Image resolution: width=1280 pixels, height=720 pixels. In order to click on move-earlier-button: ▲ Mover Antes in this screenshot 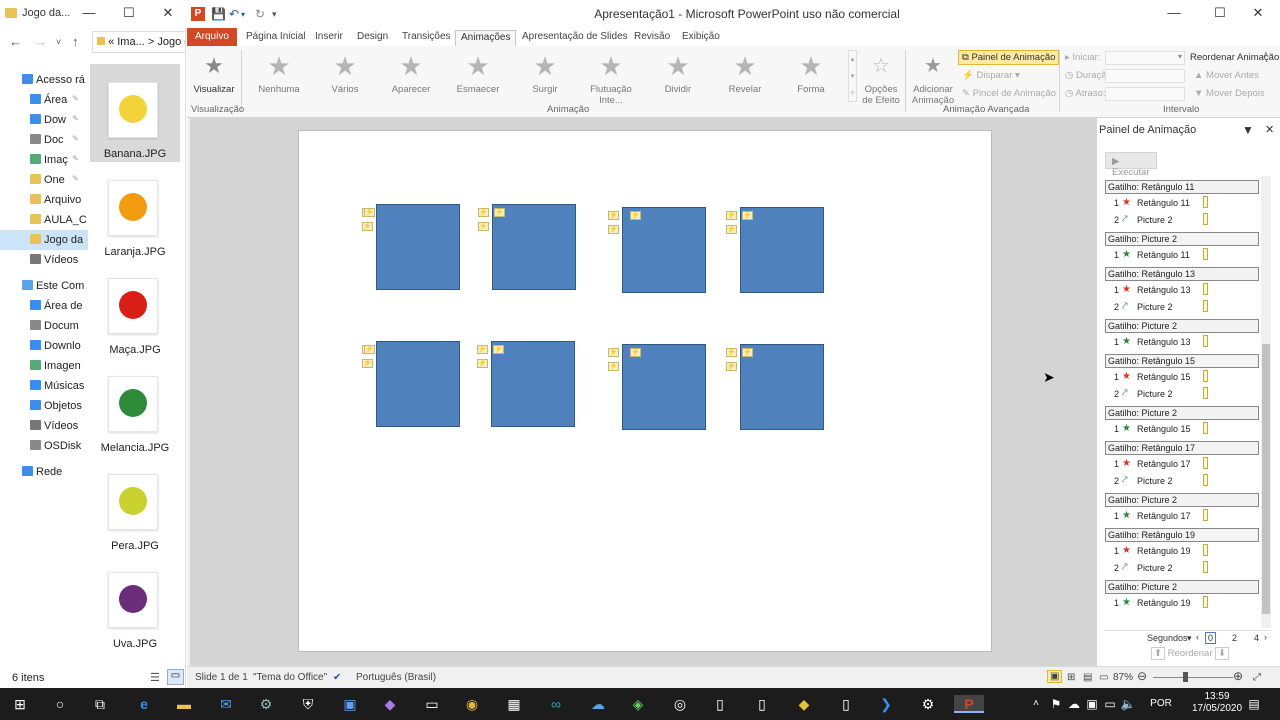, I will do `click(1226, 75)`.